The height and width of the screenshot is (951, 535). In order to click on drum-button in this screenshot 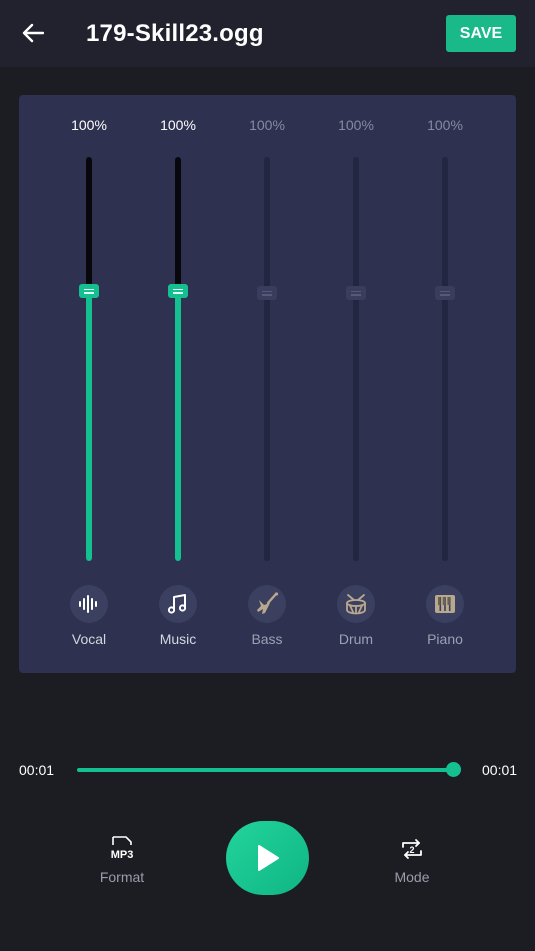, I will do `click(356, 604)`.